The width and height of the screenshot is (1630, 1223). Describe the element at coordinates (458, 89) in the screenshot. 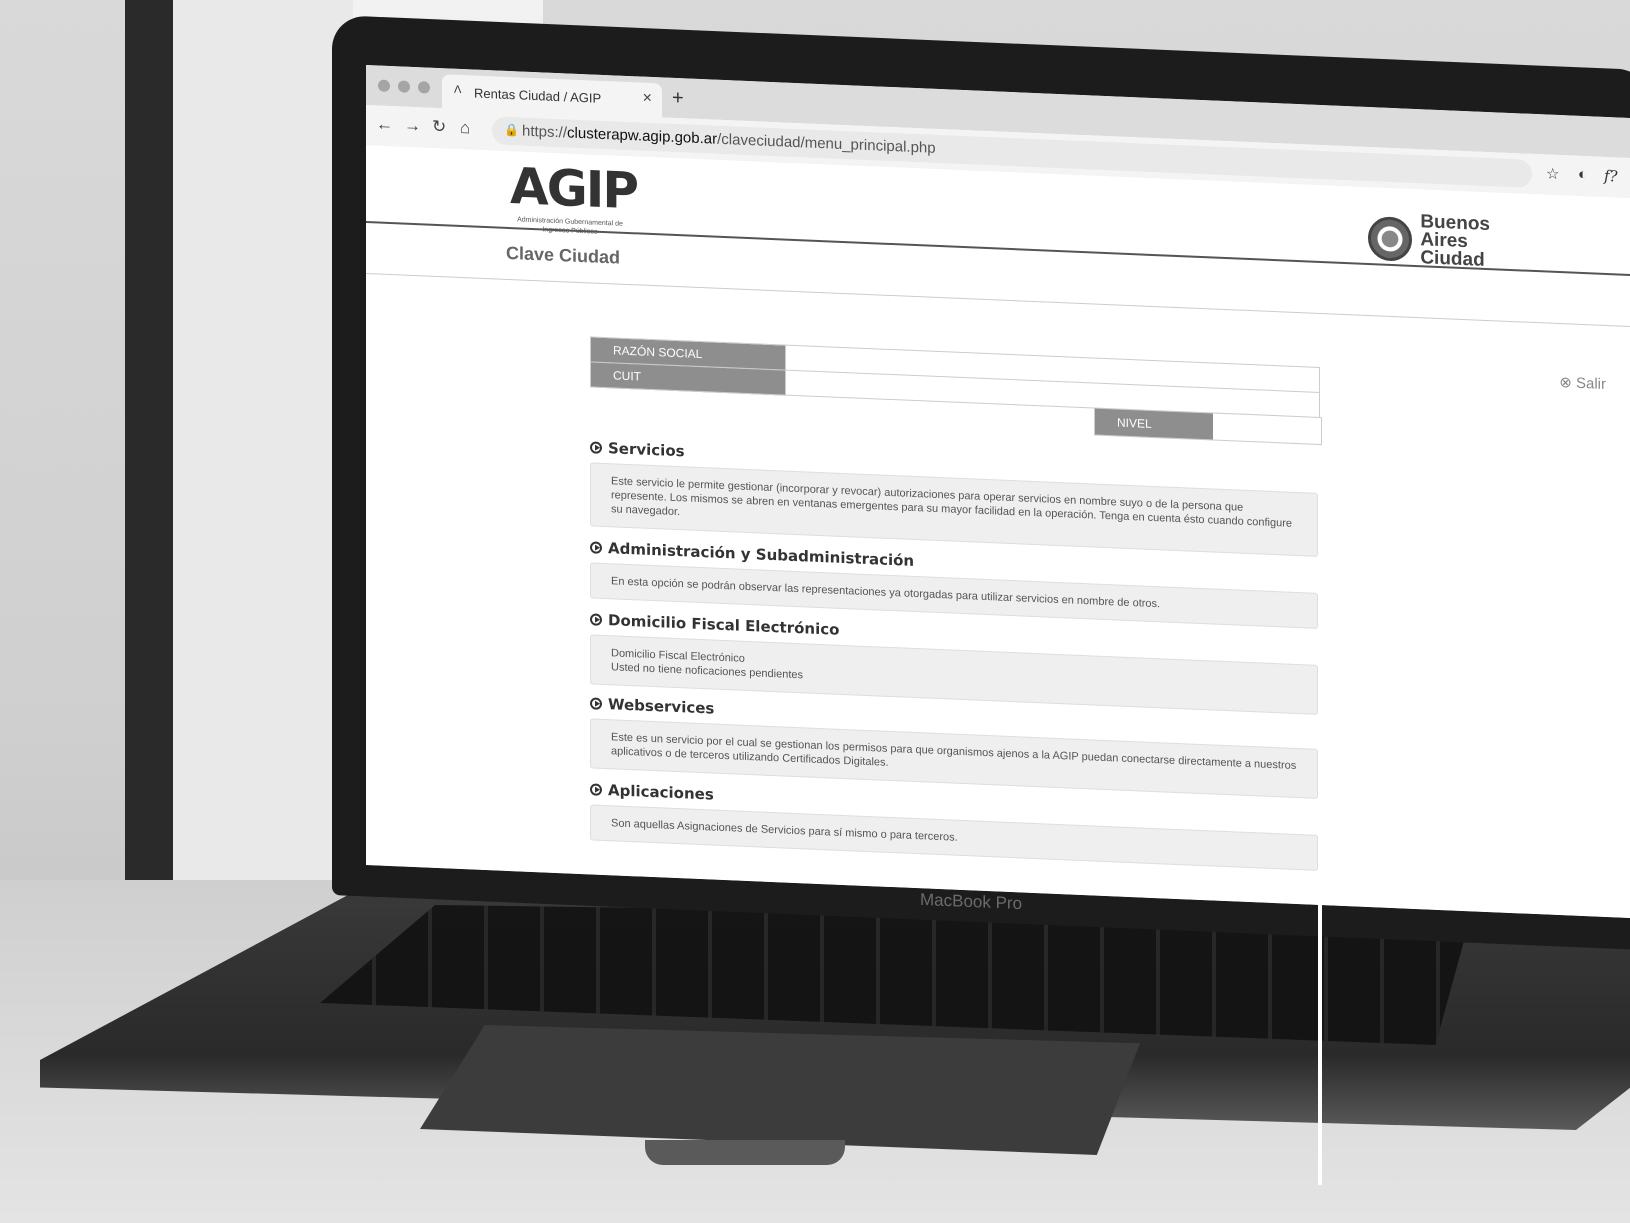

I see `agip-favicon-icon: Λ` at that location.